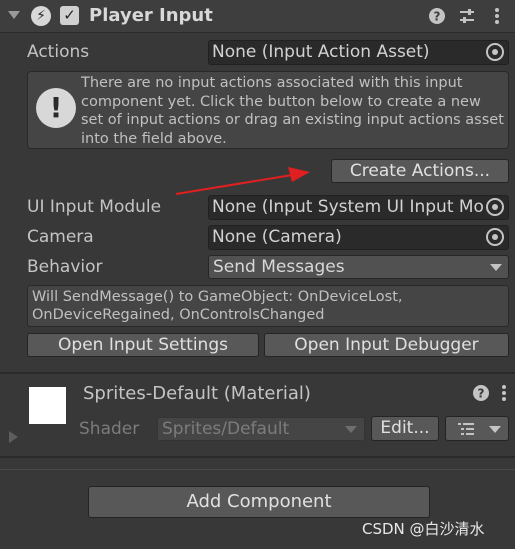  Describe the element at coordinates (257, 373) in the screenshot. I see `component-divider` at that location.